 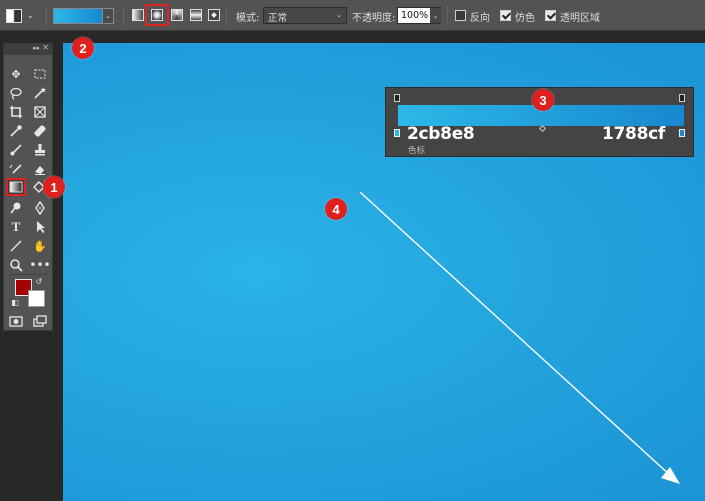 What do you see at coordinates (157, 15) in the screenshot?
I see `radial-gradient-button` at bounding box center [157, 15].